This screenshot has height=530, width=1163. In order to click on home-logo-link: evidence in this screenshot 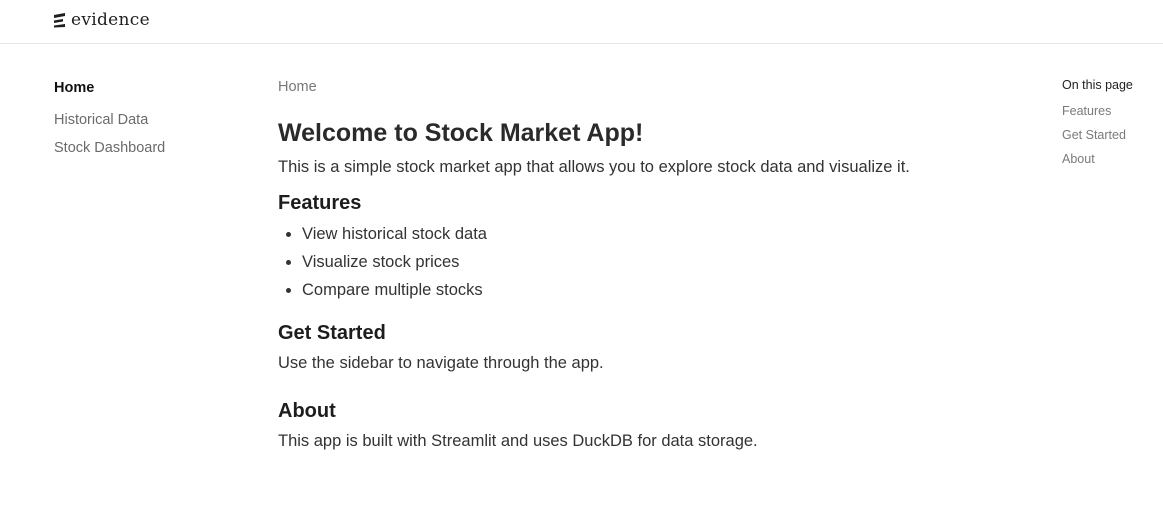, I will do `click(101, 20)`.